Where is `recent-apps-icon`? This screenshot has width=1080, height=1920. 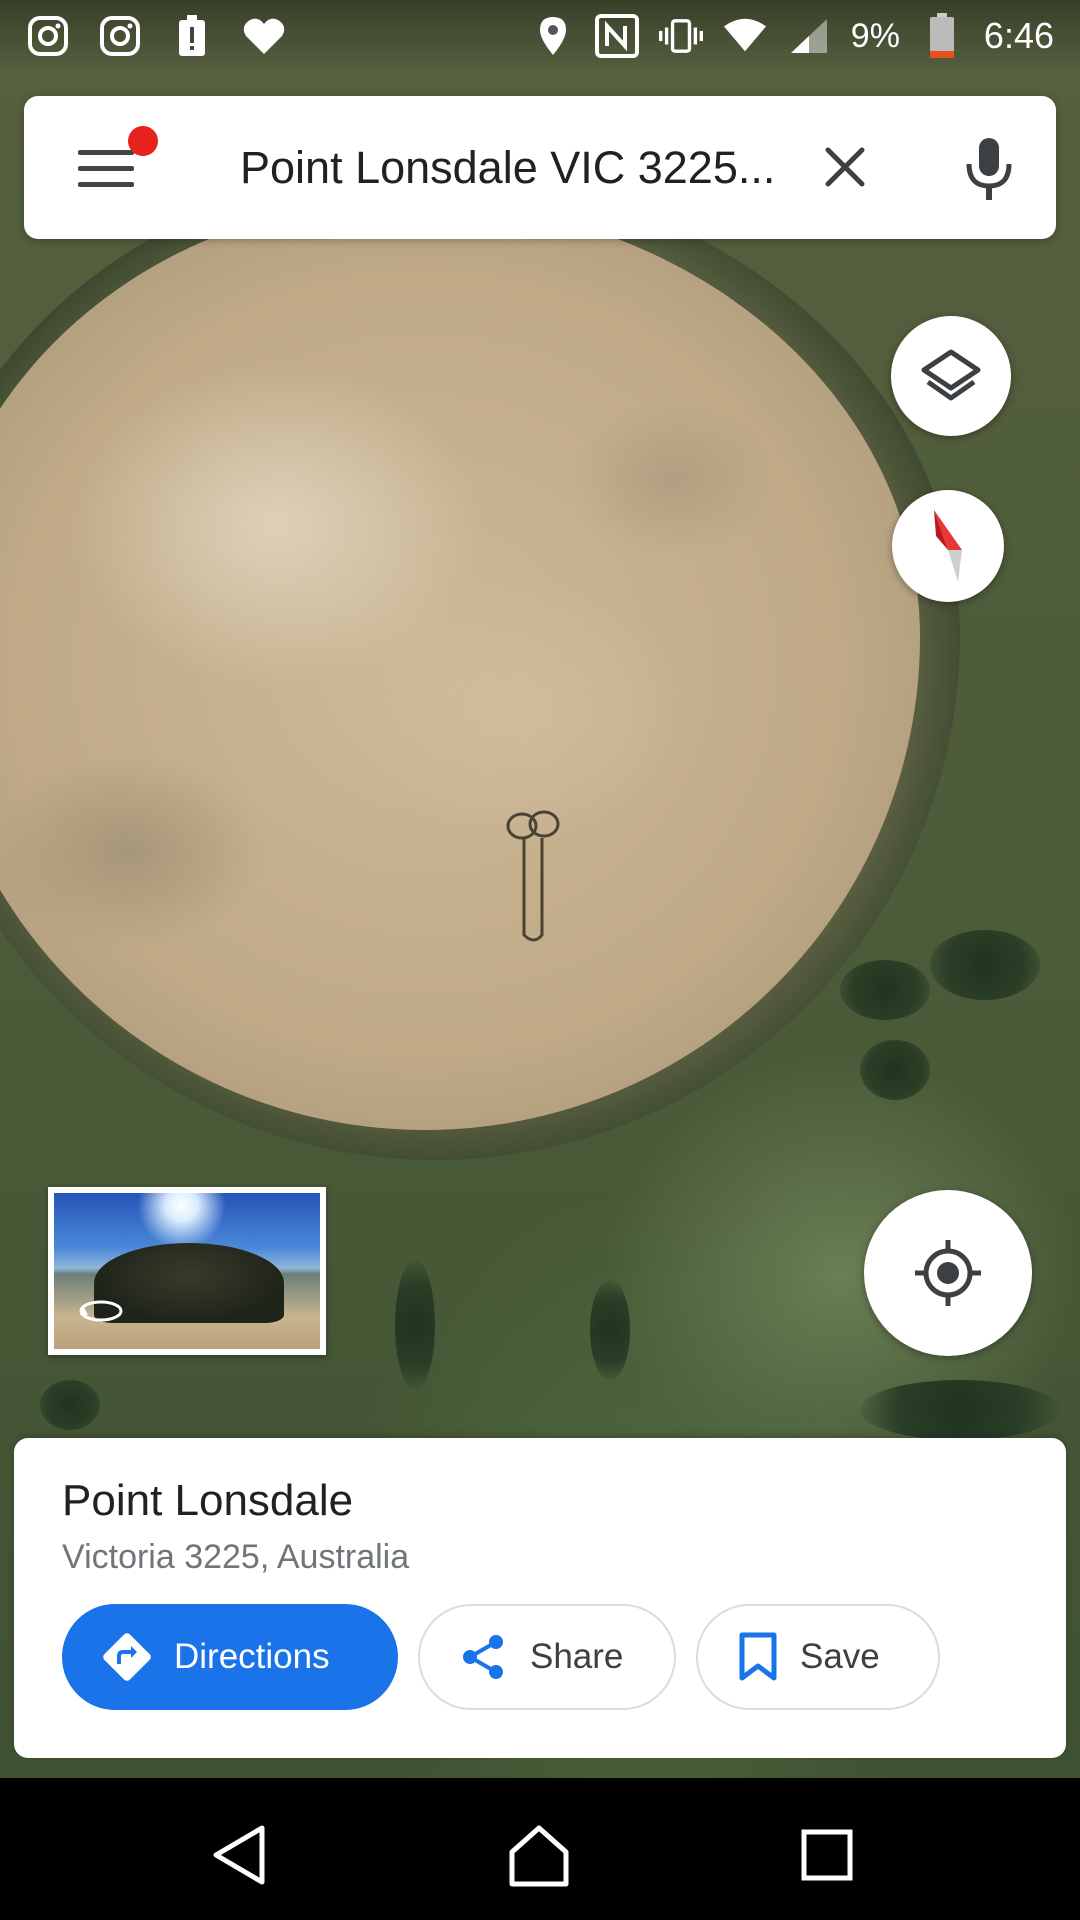
recent-apps-icon is located at coordinates (827, 1855).